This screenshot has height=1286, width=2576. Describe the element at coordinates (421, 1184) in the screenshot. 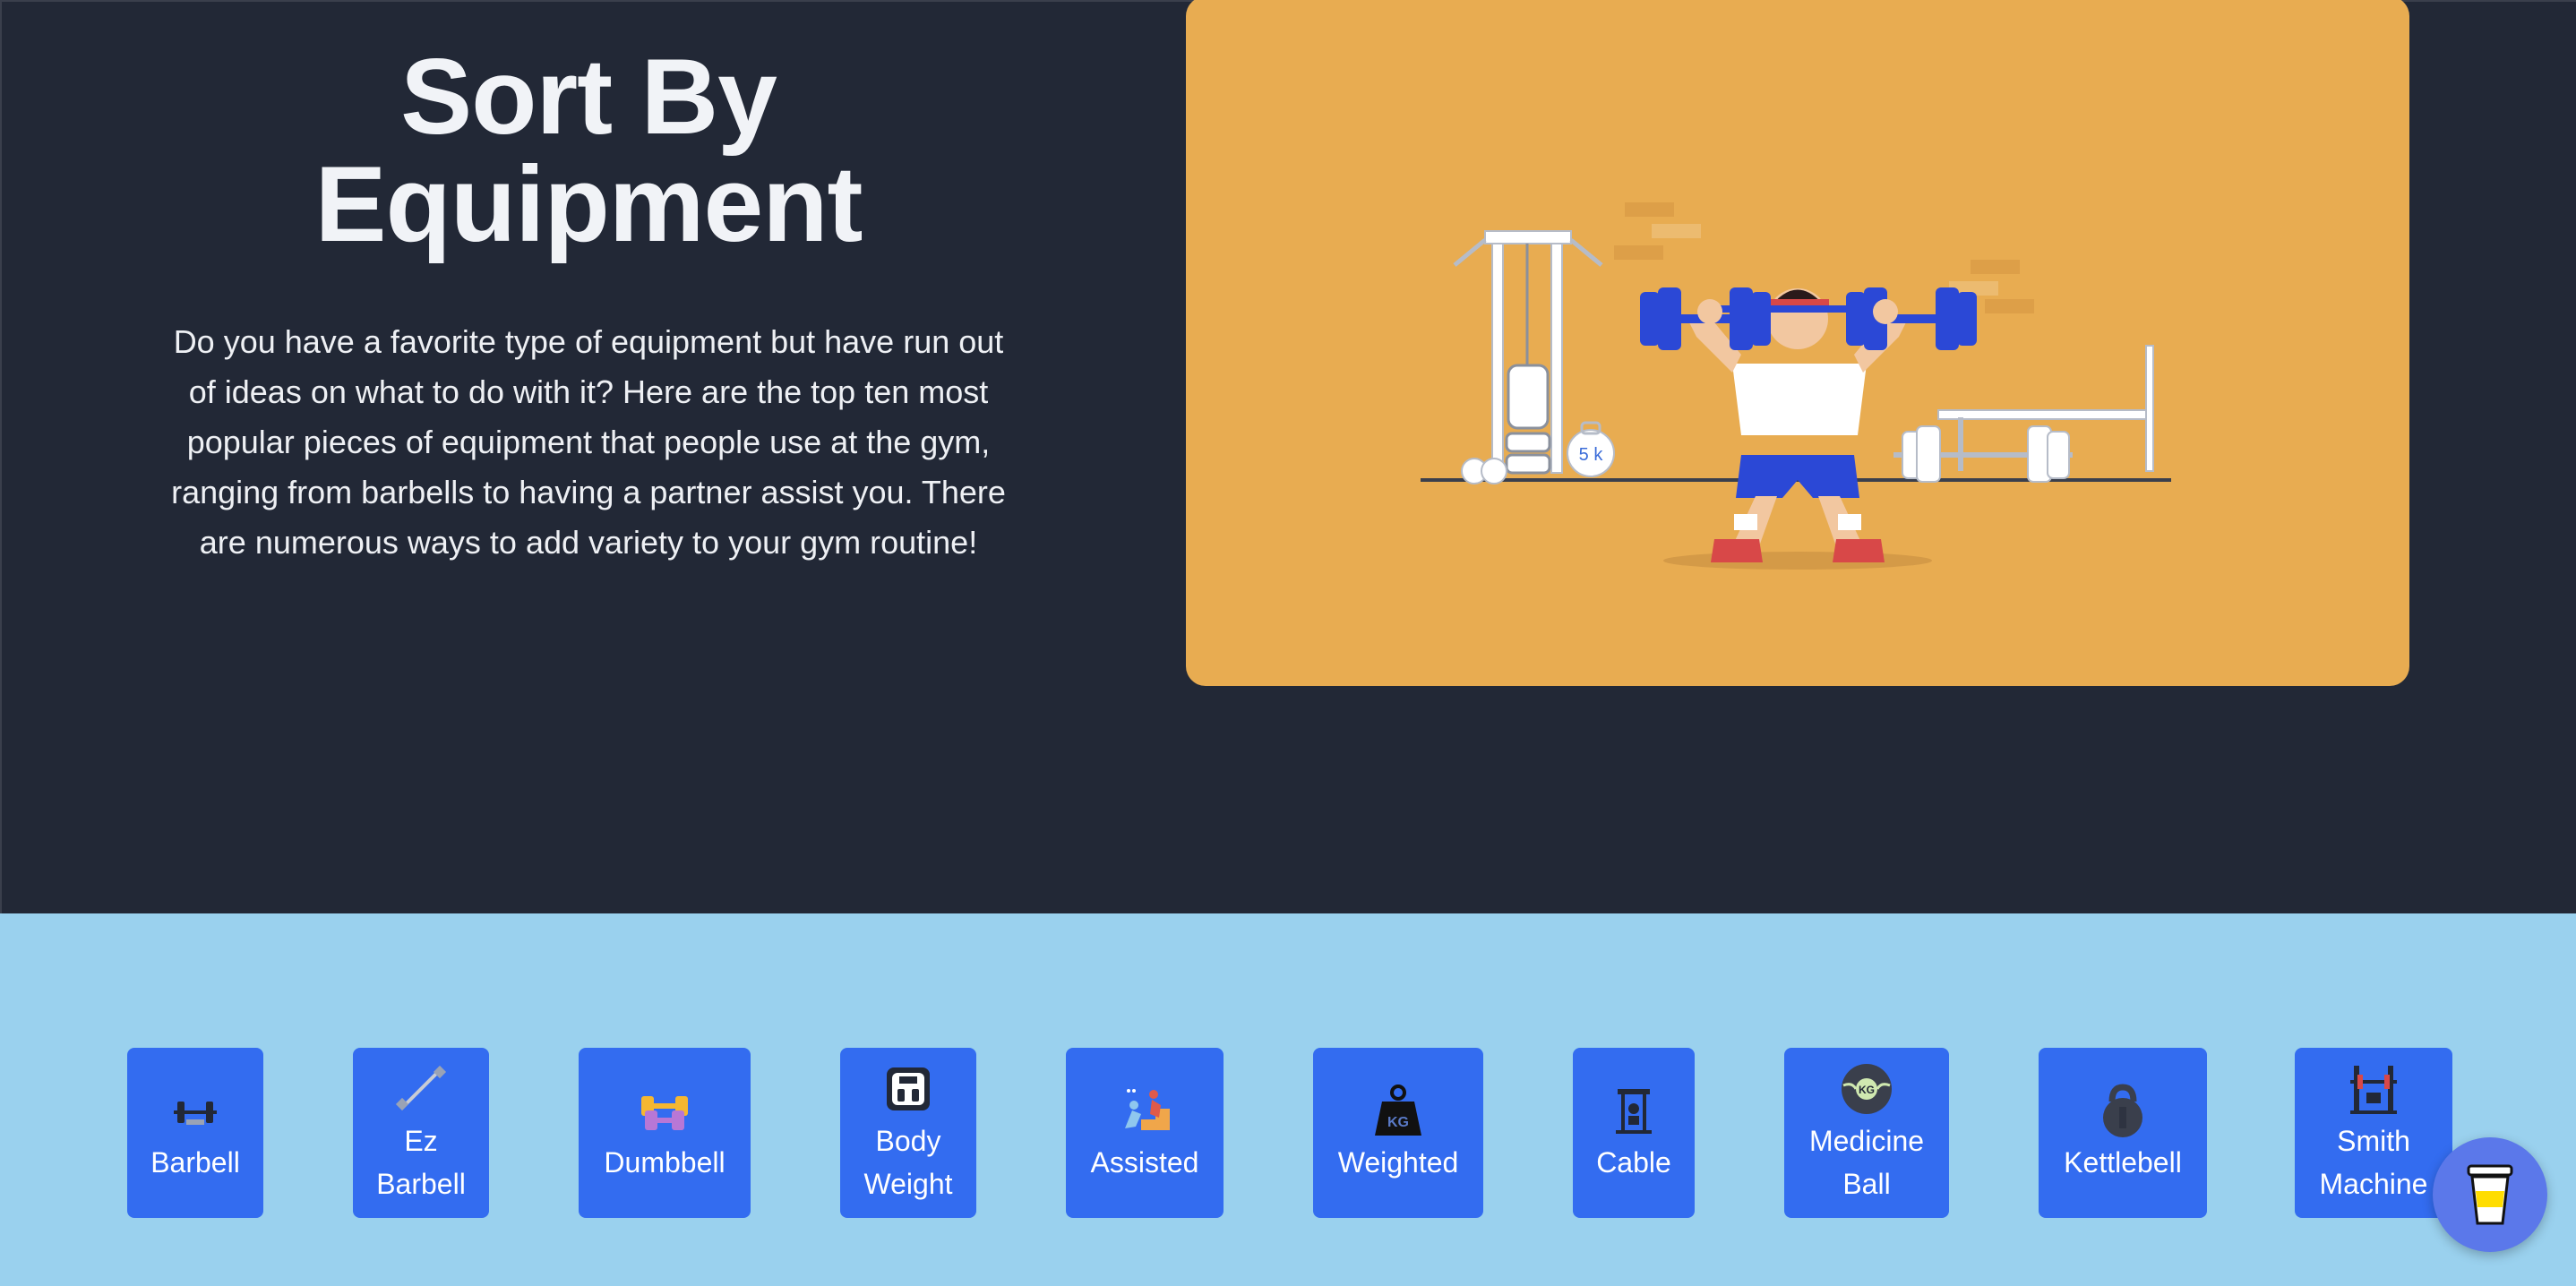

I see `equipment-label-ez-barbell-2: Barbell` at that location.